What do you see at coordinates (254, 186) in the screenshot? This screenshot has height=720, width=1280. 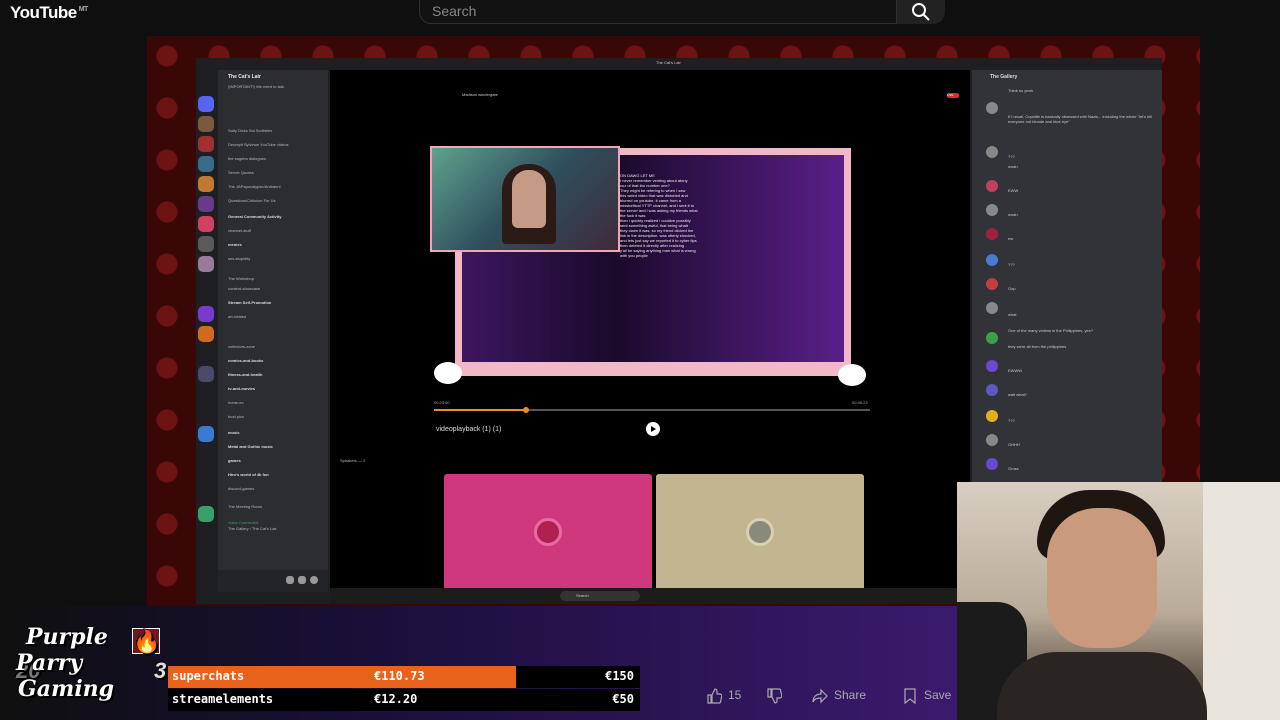 I see `channel-item: The JAPapocalypse/Antiranni` at bounding box center [254, 186].